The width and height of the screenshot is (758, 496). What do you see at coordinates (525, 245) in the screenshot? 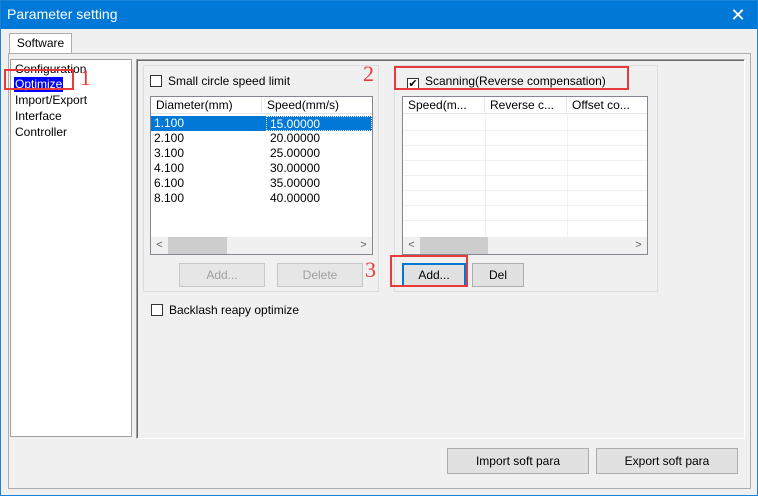
I see `scanning-hscrollbar: < >` at bounding box center [525, 245].